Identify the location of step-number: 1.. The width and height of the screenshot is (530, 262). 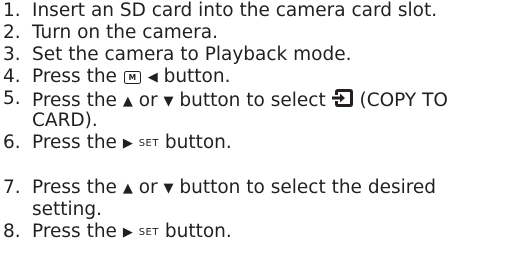
(12, 10).